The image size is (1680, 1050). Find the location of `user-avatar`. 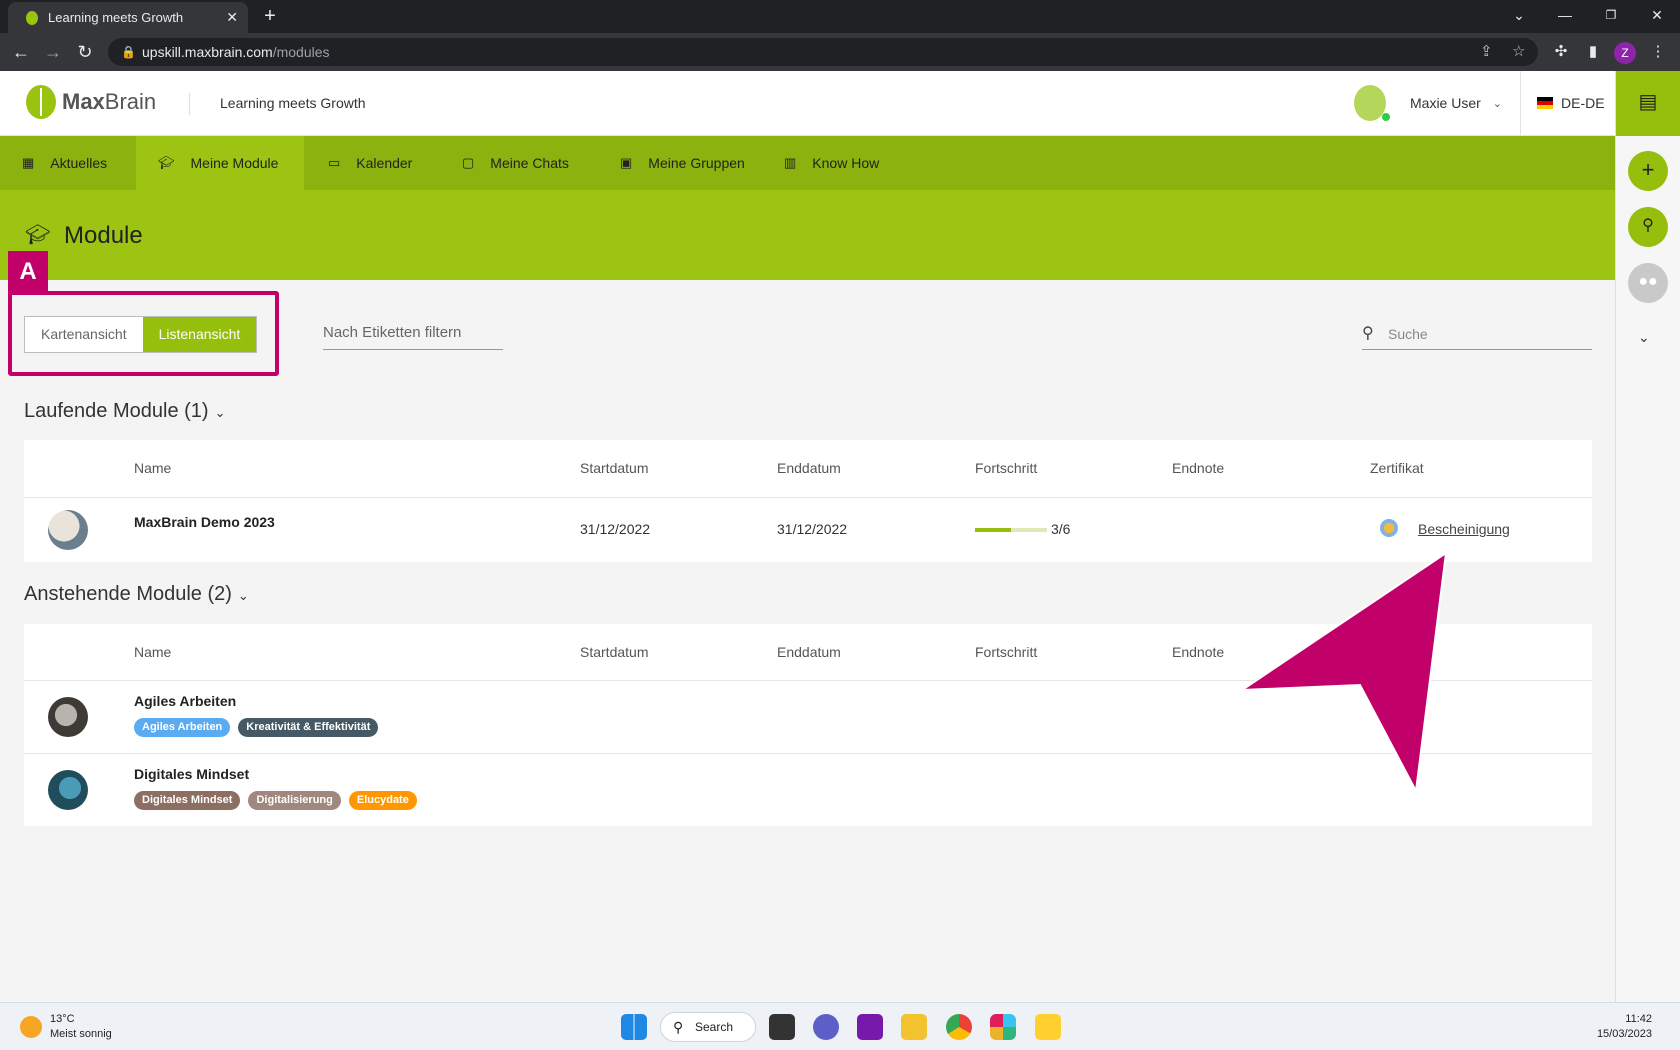

user-avatar is located at coordinates (1372, 103).